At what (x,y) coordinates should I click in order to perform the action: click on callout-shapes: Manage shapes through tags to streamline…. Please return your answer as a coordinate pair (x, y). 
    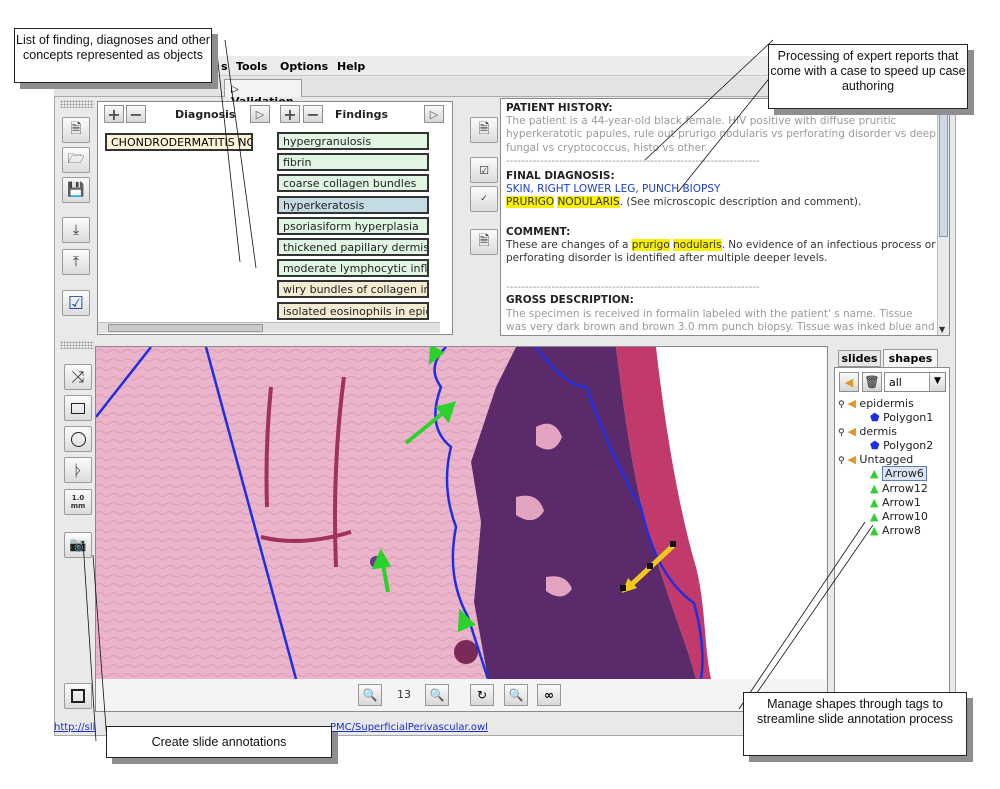
    Looking at the image, I should click on (855, 724).